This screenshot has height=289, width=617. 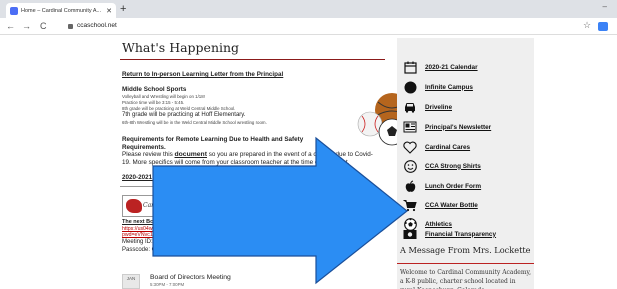 I want to click on circle-icon, so click(x=410, y=87).